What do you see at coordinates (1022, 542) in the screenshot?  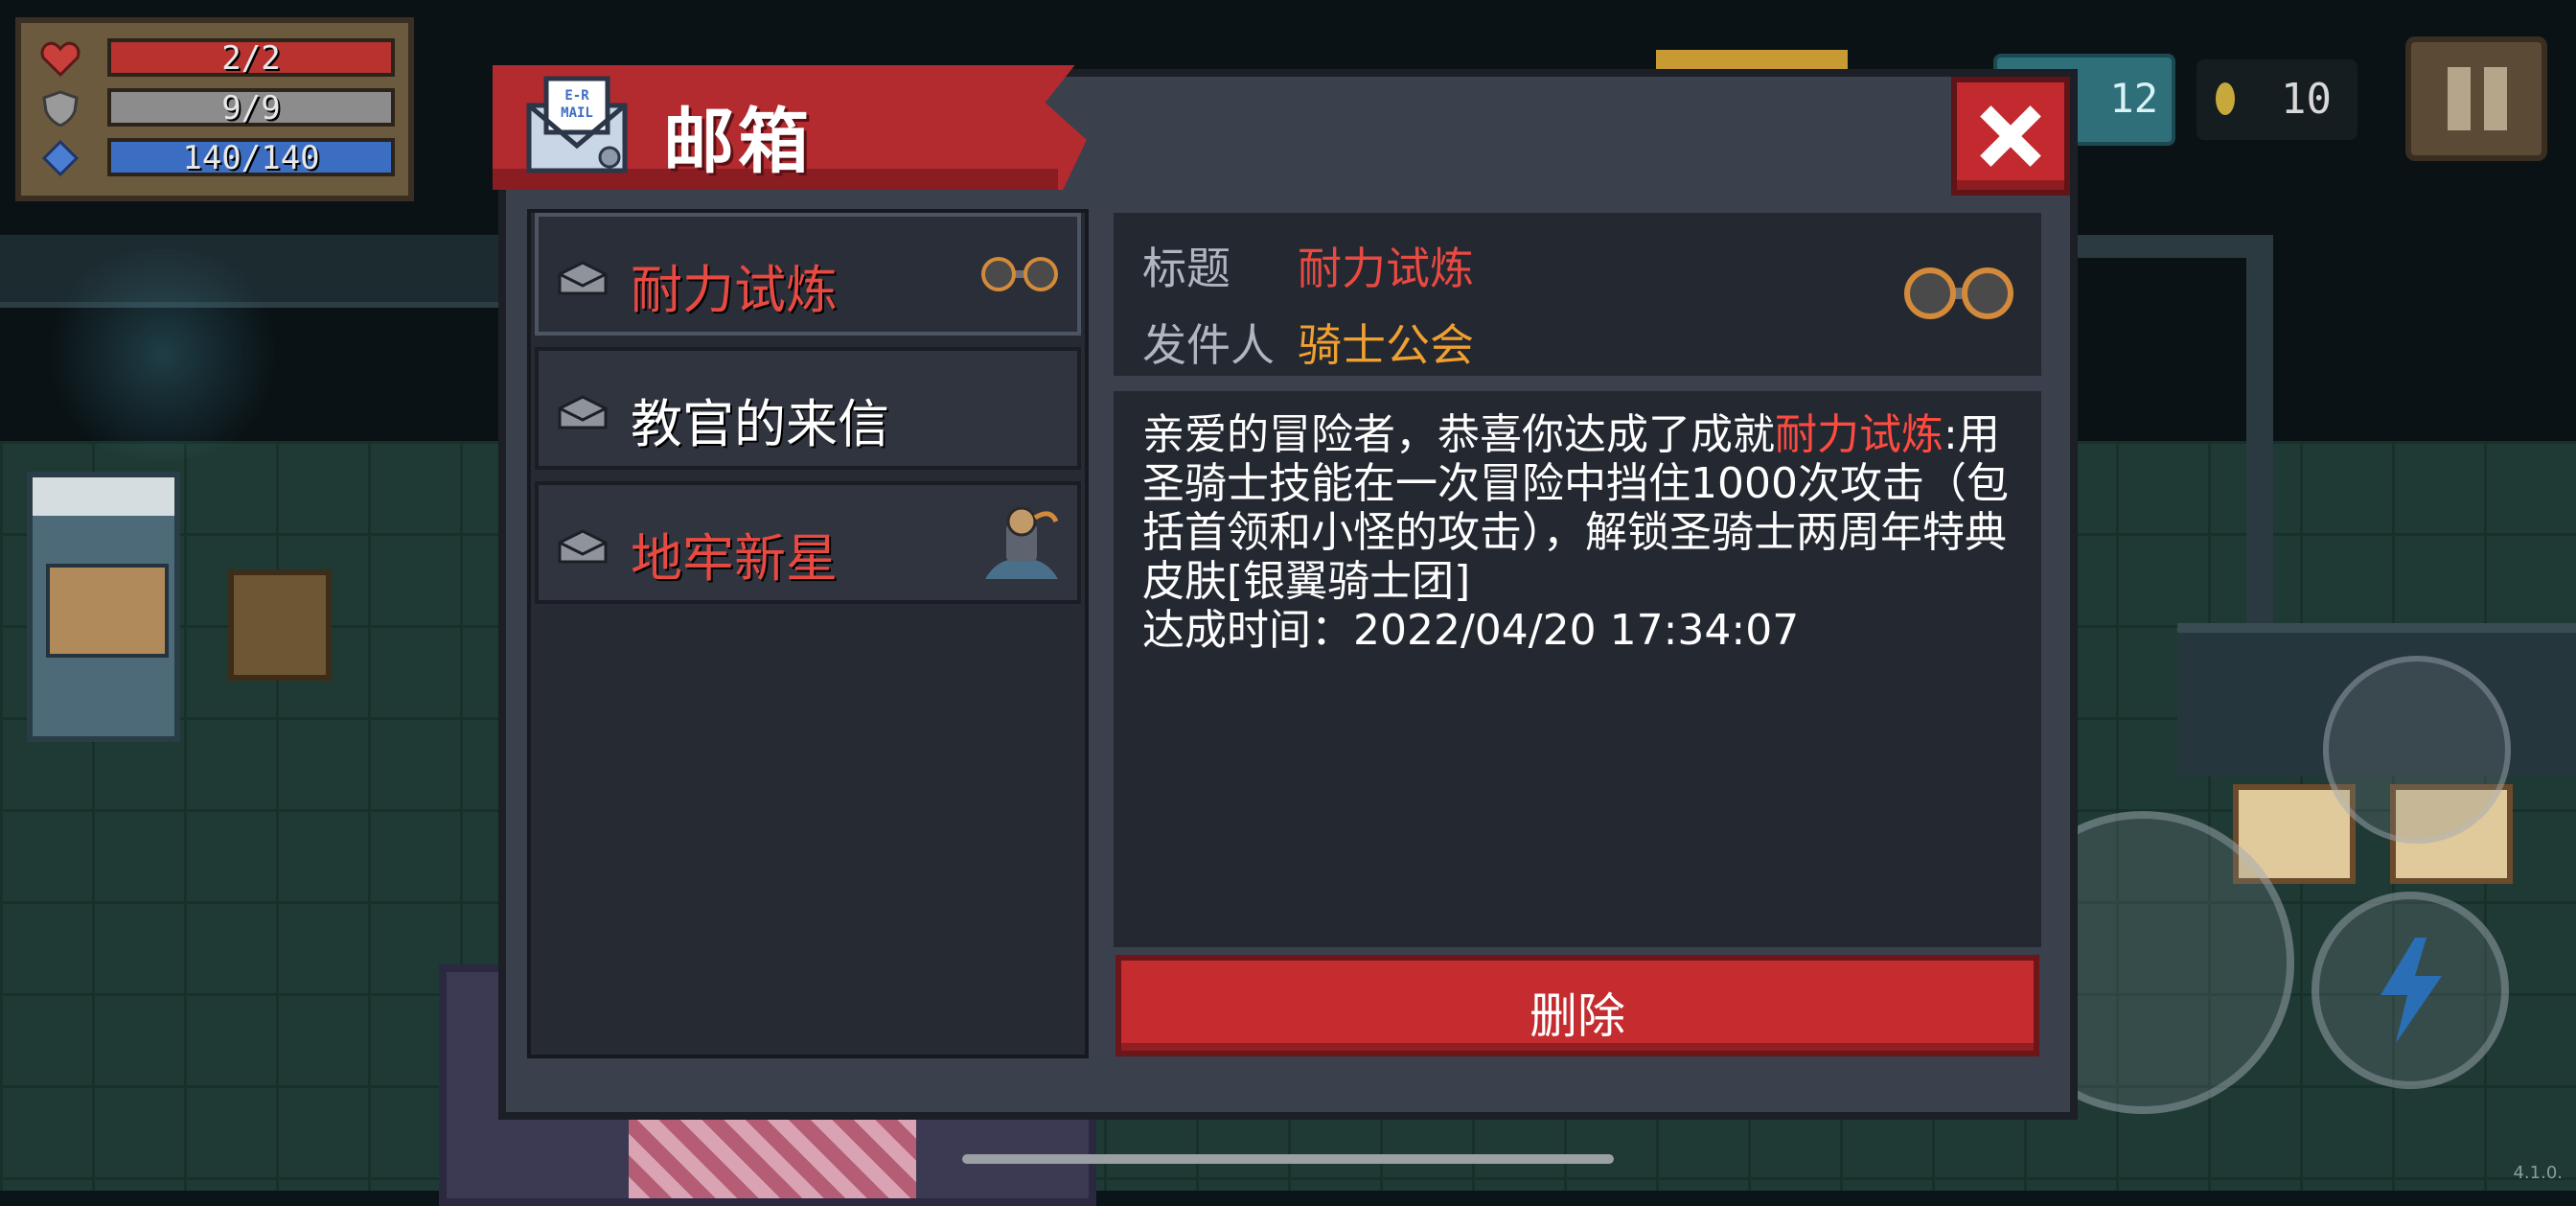 I see `character-icon` at bounding box center [1022, 542].